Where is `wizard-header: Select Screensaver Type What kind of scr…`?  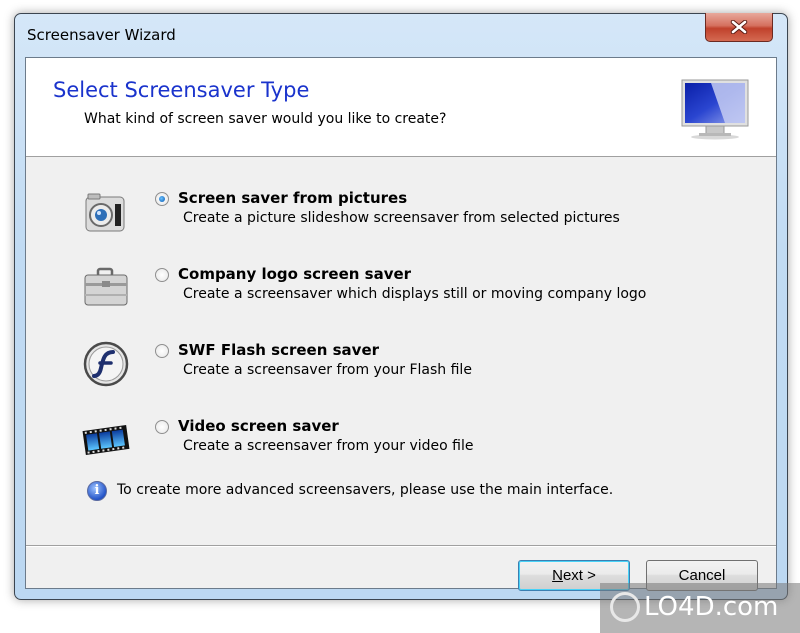
wizard-header: Select Screensaver Type What kind of scr… is located at coordinates (401, 107).